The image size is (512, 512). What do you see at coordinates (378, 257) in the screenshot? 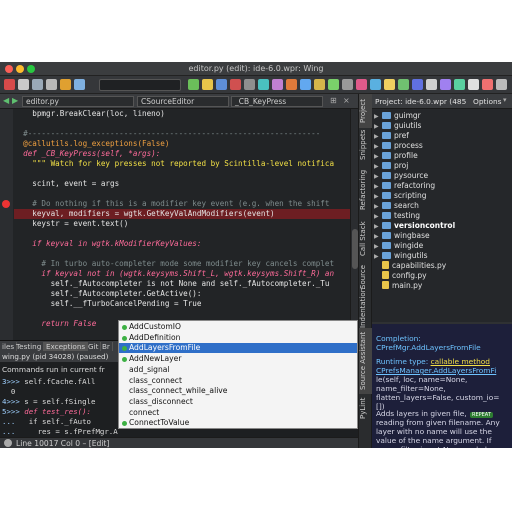
I see `expand-arrow-icon: ▶` at bounding box center [378, 257].